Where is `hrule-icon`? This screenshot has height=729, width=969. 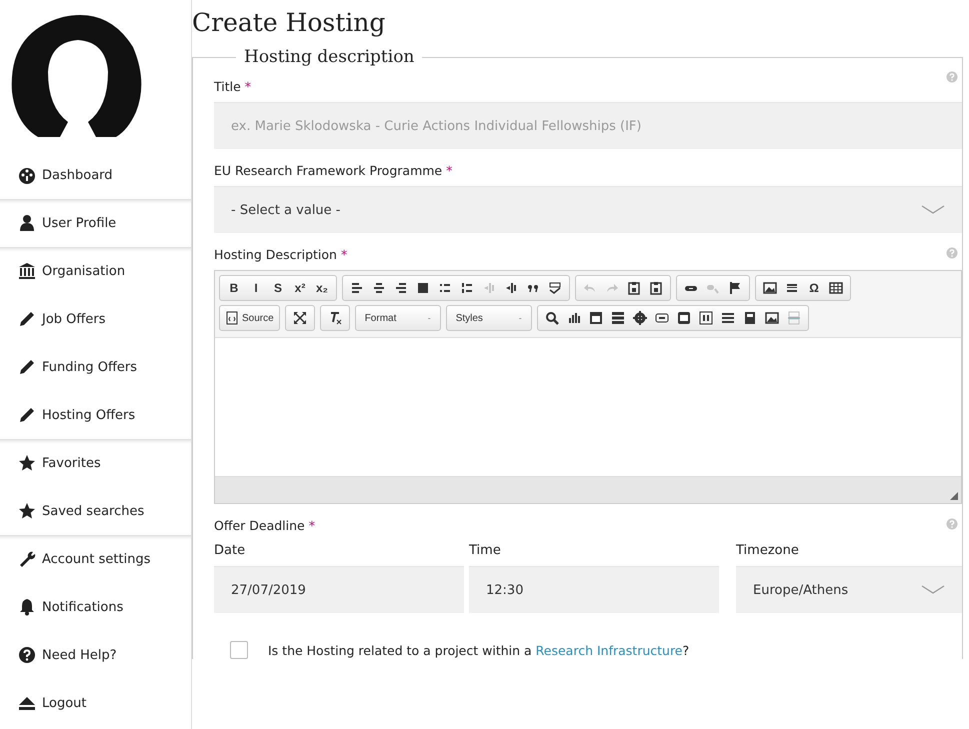 hrule-icon is located at coordinates (792, 288).